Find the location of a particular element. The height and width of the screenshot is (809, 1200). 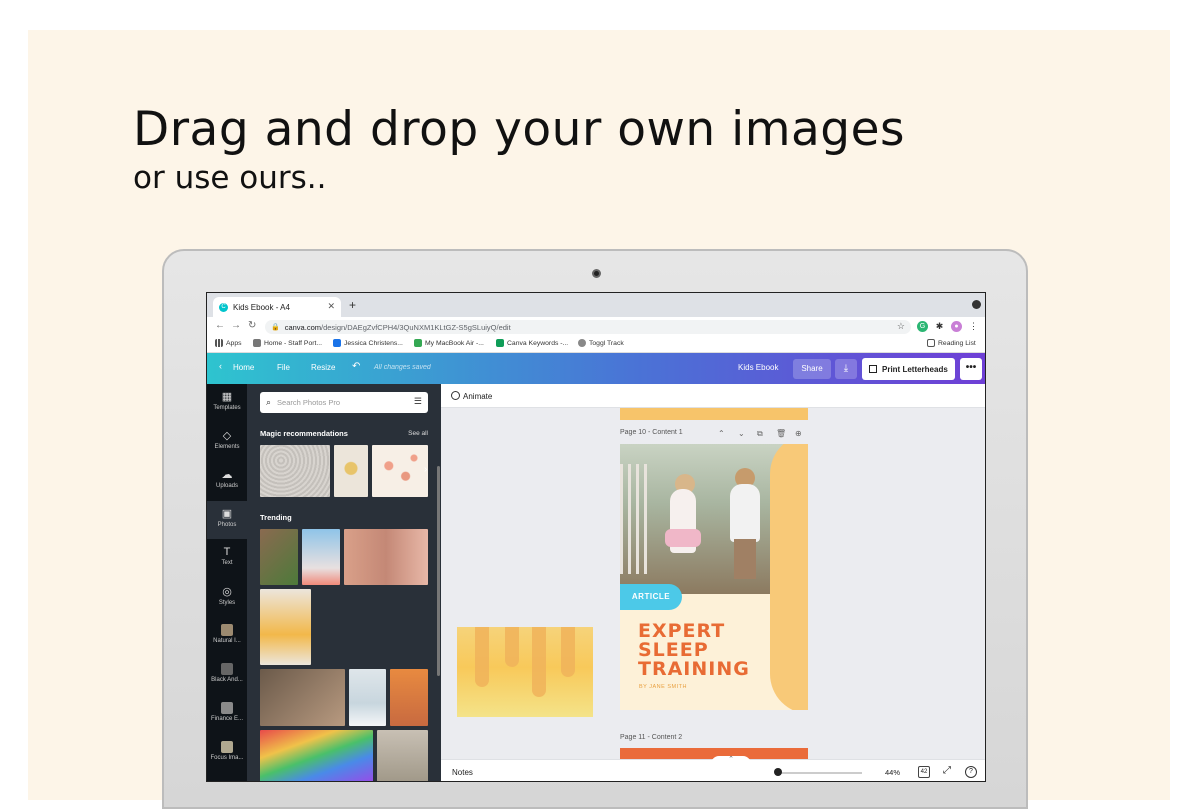

add-page-icon: ⊕ is located at coordinates (798, 433).